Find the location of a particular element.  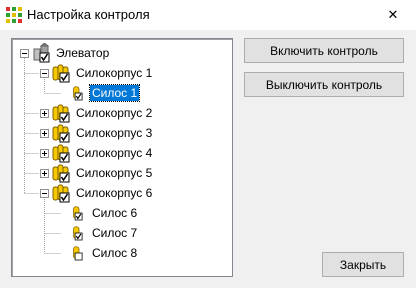

tree-node-group-3: Силокорпус 3 is located at coordinates (103, 133).